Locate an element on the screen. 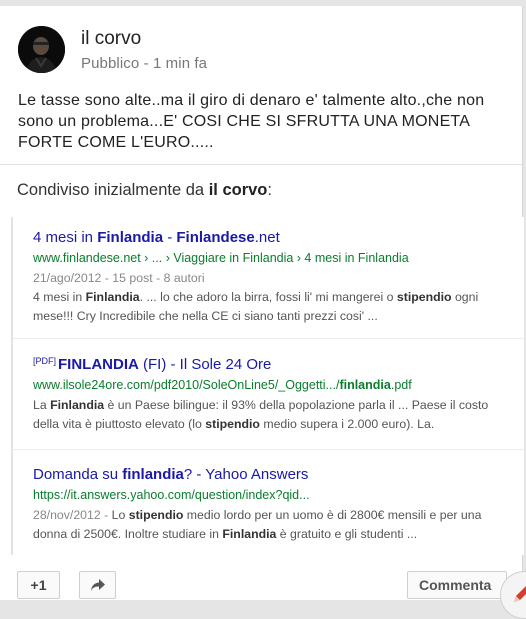 Image resolution: width=526 pixels, height=619 pixels. share-button is located at coordinates (97, 585).